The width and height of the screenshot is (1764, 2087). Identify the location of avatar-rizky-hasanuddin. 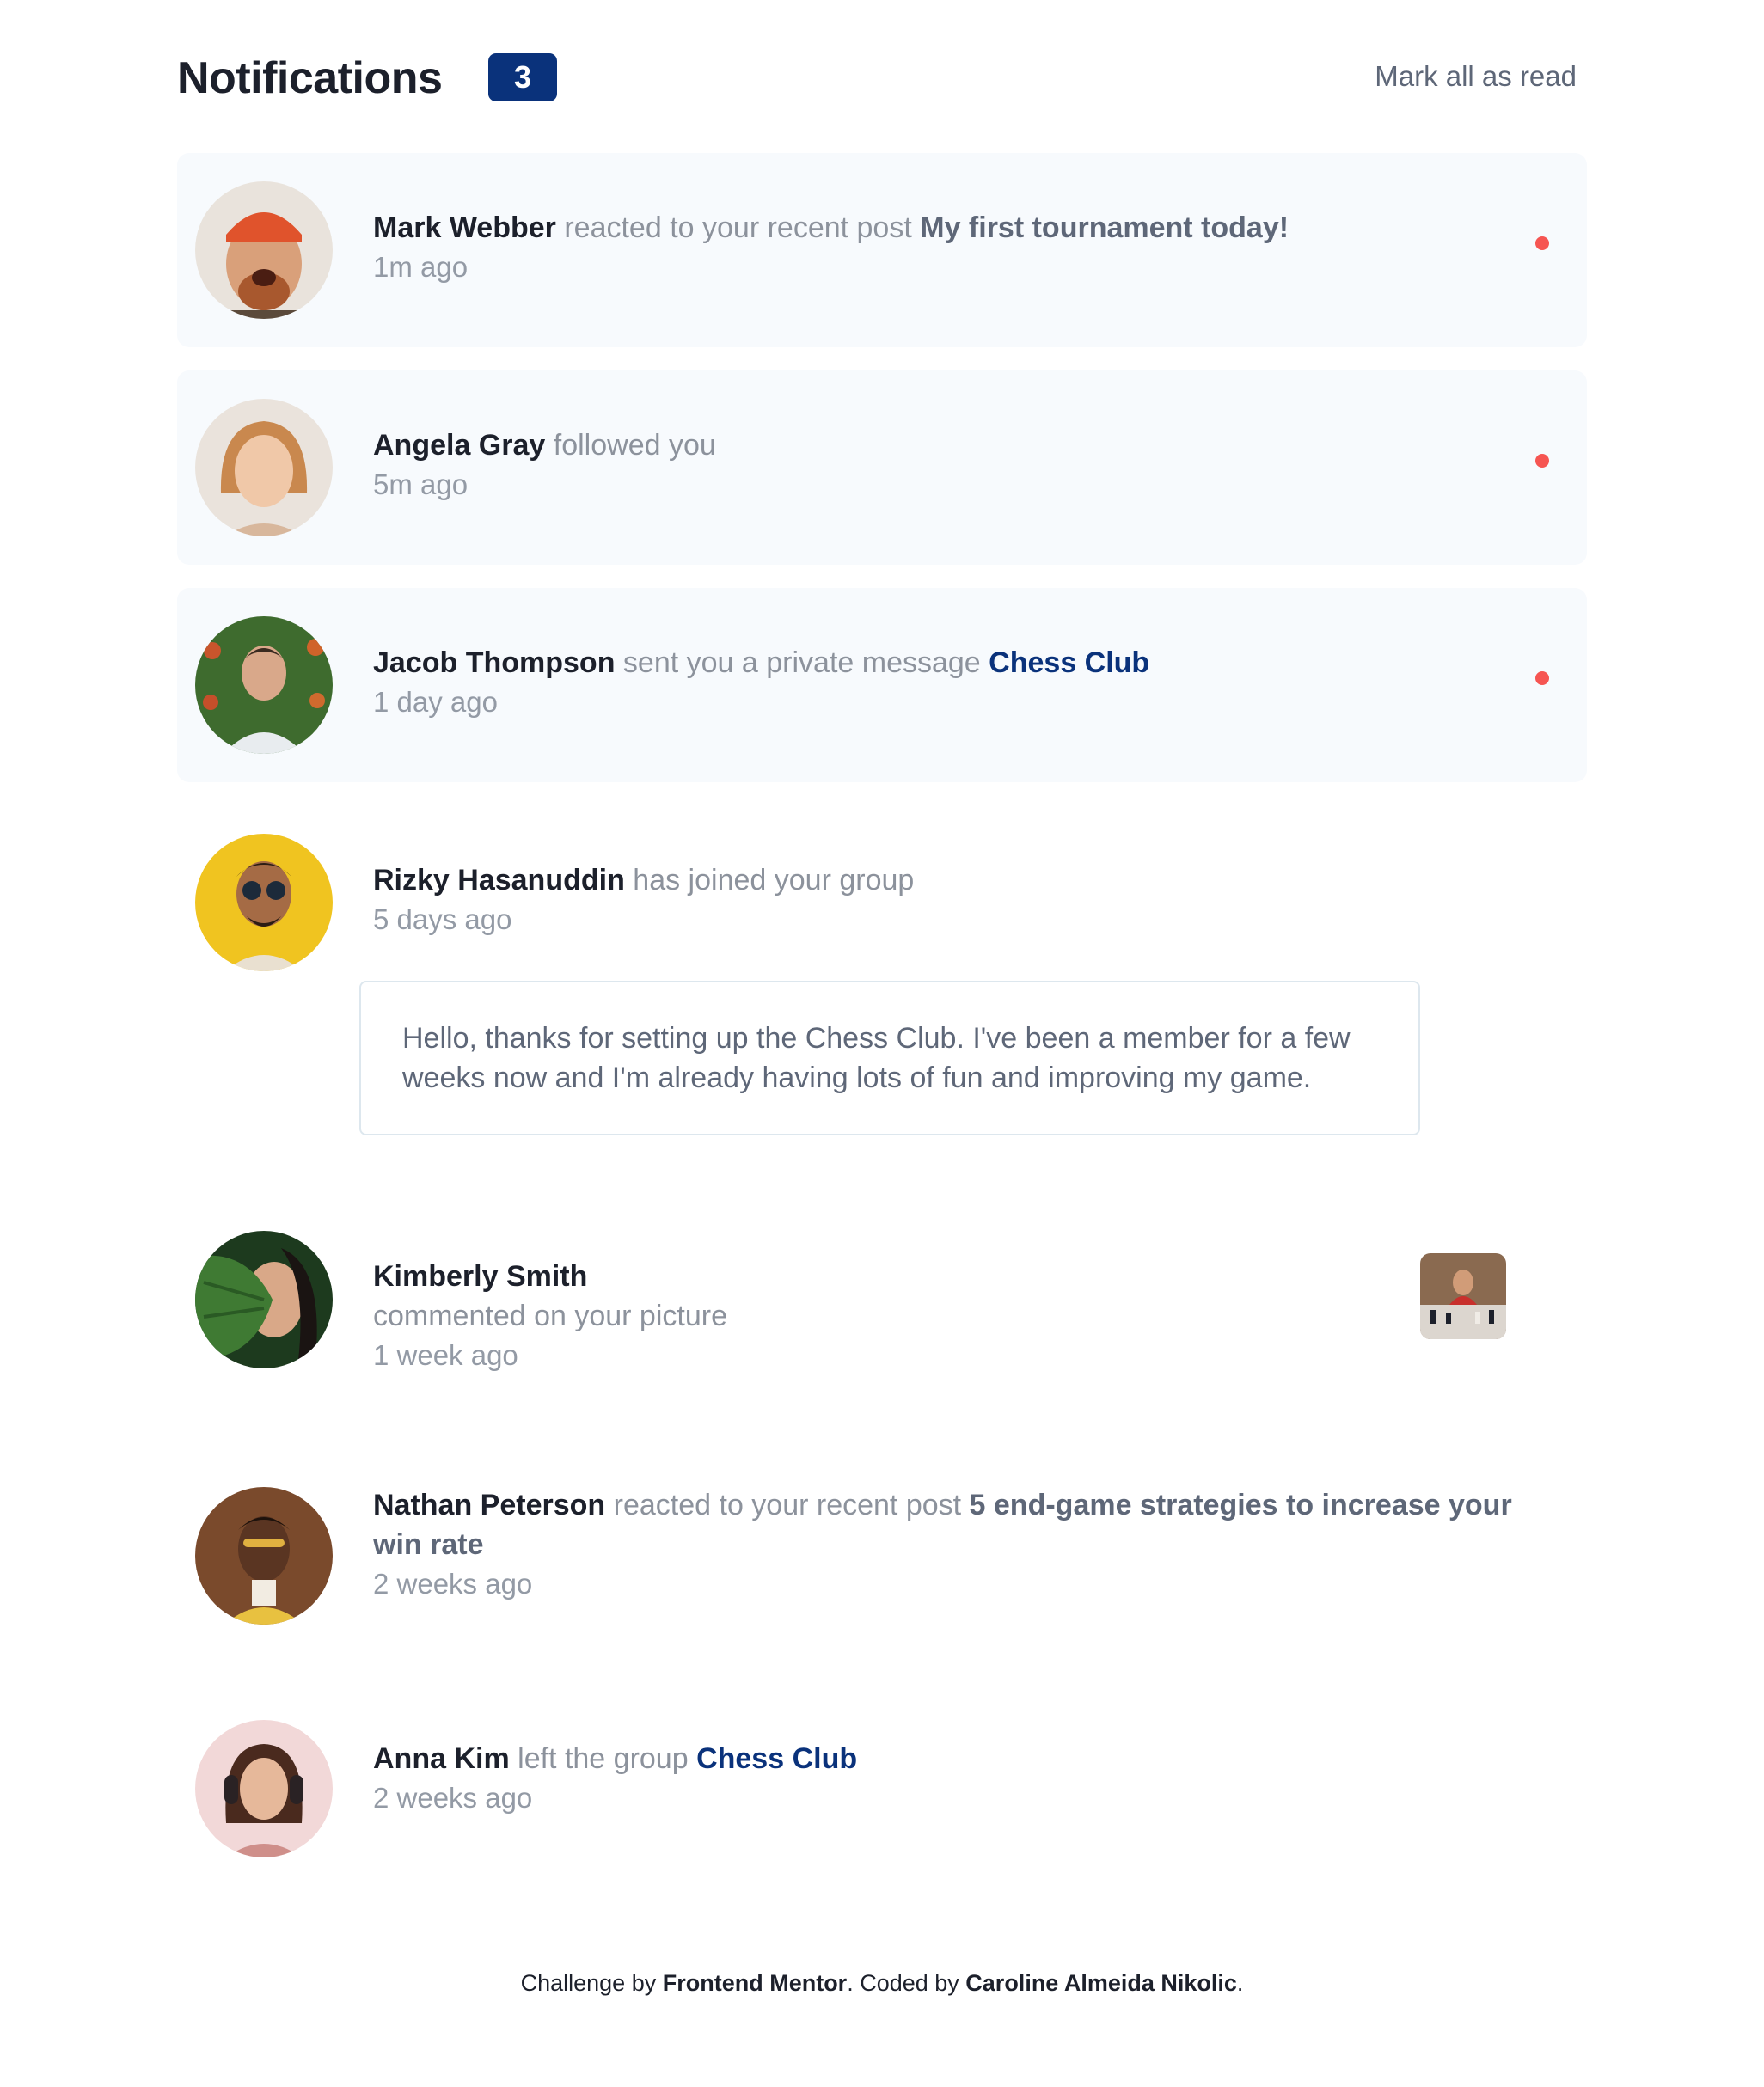
(264, 902).